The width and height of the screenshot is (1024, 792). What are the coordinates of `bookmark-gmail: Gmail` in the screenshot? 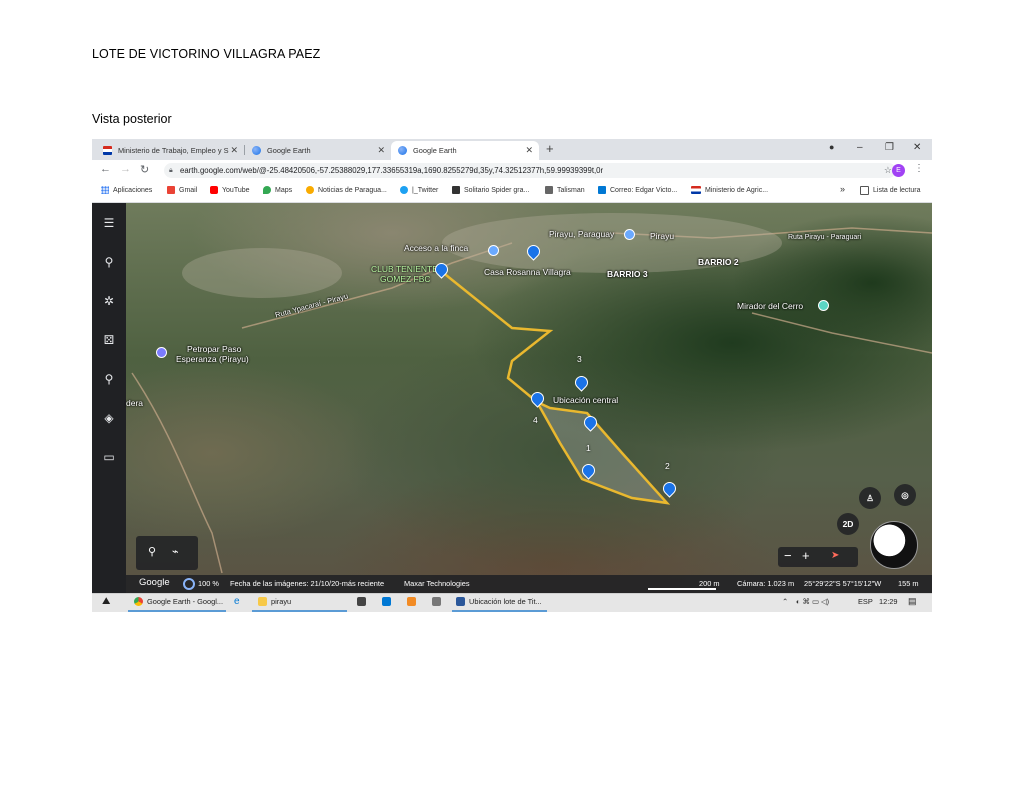 It's located at (182, 190).